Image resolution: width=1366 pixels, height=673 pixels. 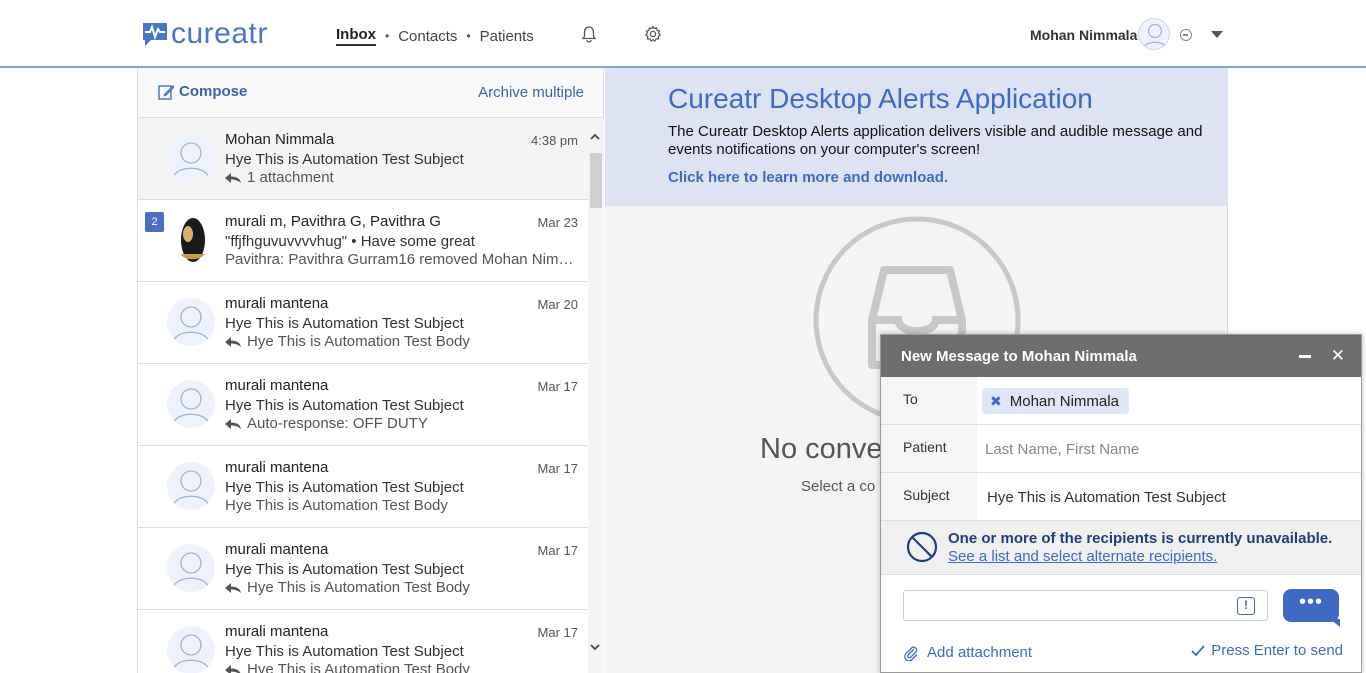 What do you see at coordinates (1246, 606) in the screenshot?
I see `urgent-flag-icon: !` at bounding box center [1246, 606].